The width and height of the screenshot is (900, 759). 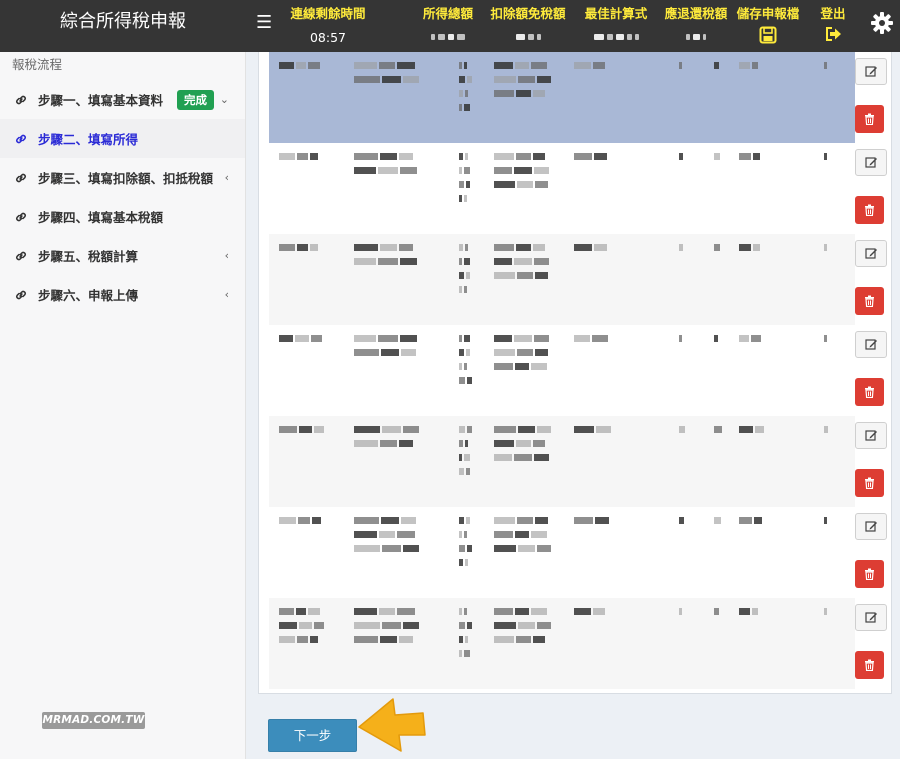 I want to click on save-label: 儲存申報檔, so click(x=768, y=13).